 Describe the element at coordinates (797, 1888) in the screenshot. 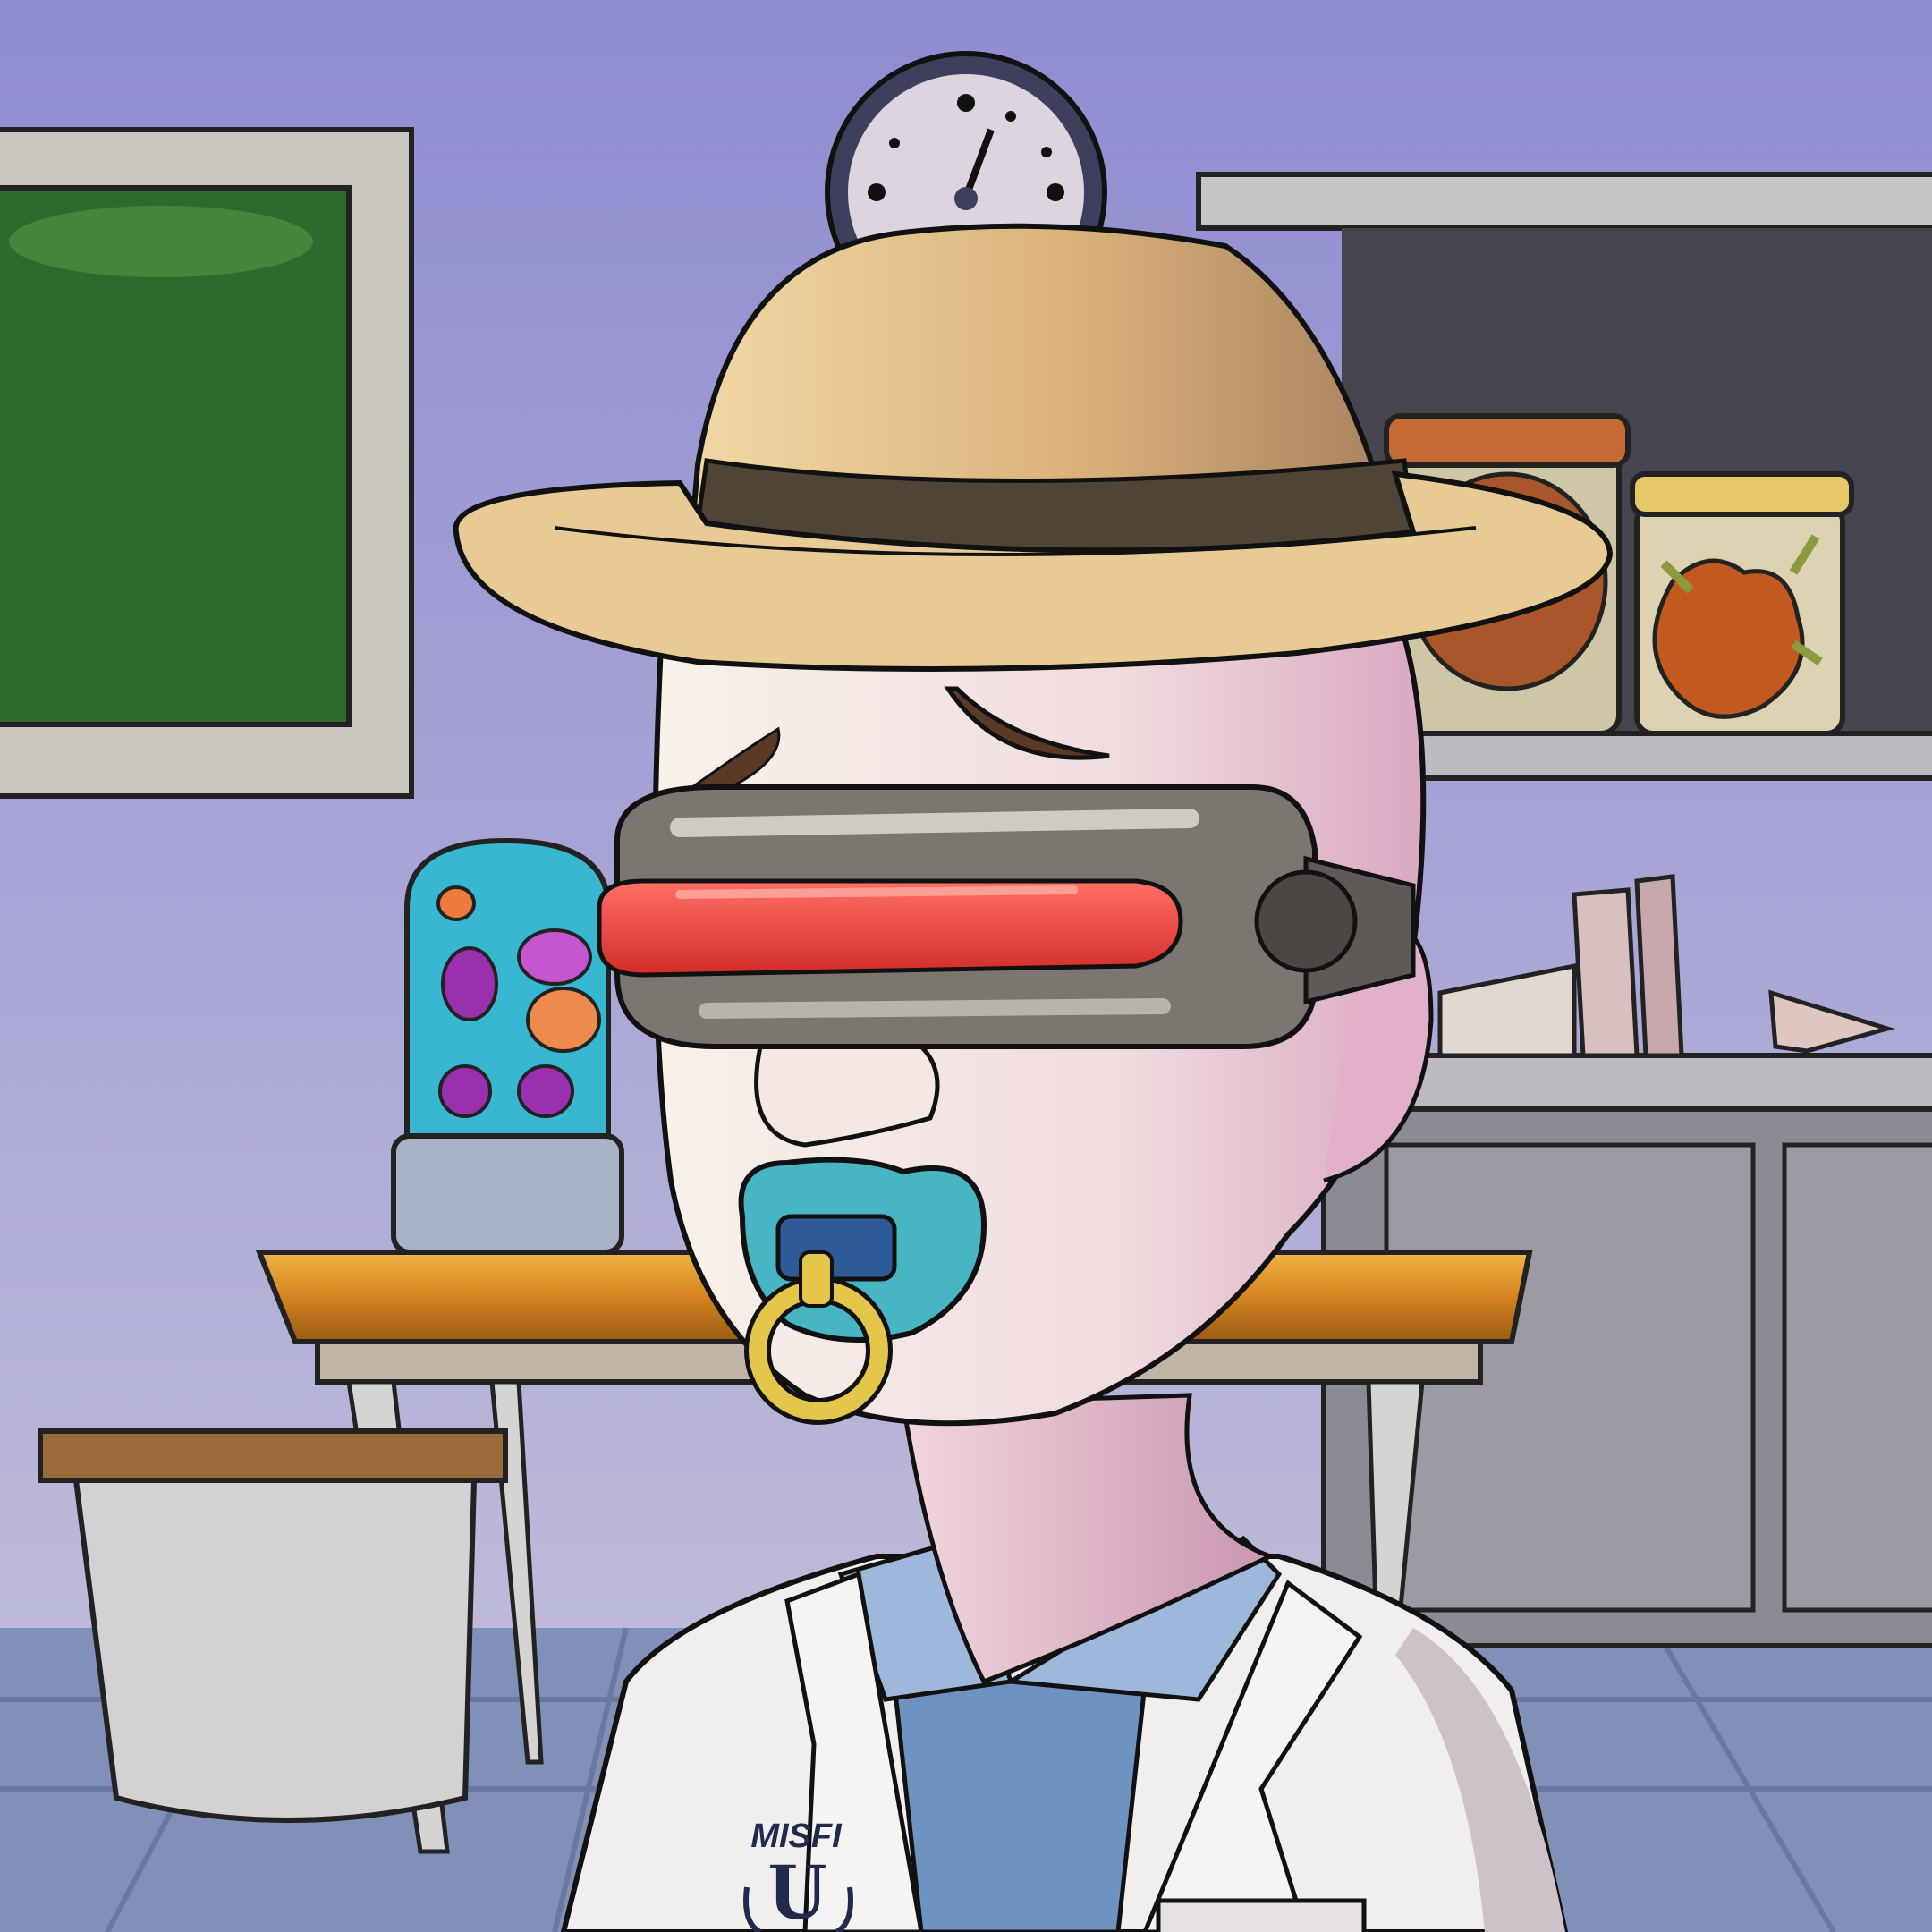

I see `badge-letter: U` at that location.